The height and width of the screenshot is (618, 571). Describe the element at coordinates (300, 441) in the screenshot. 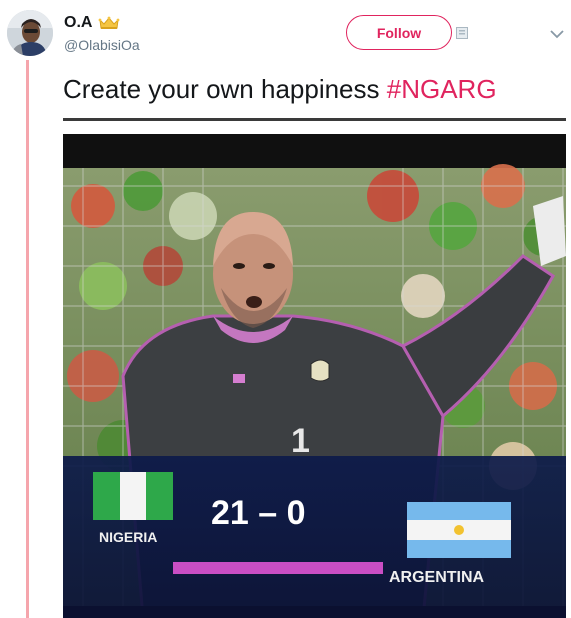

I see `jersey-number: 1` at that location.